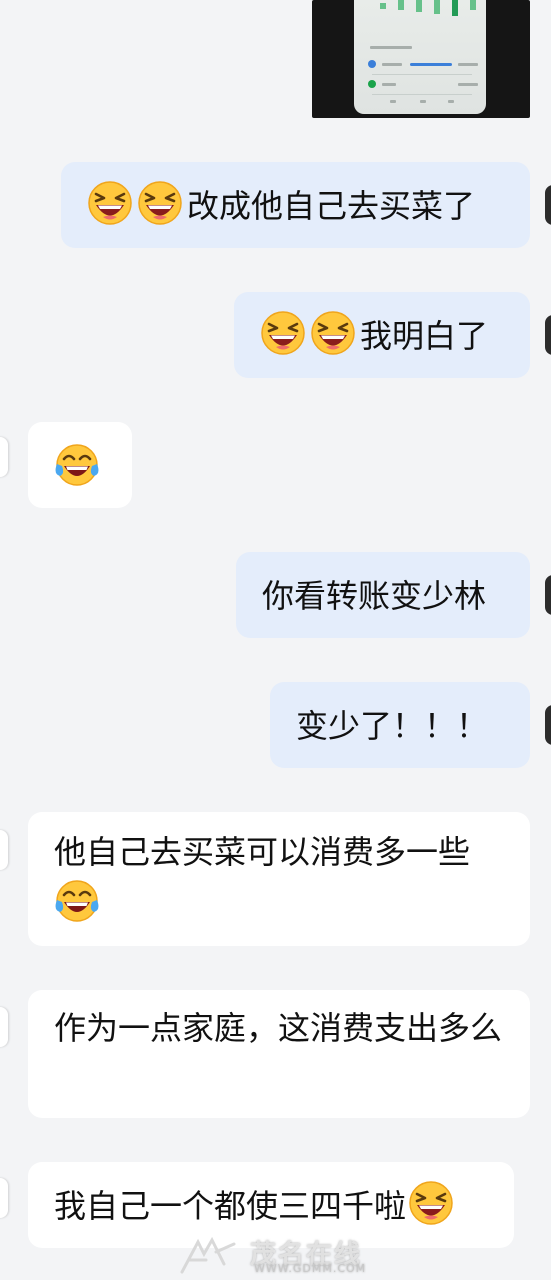  What do you see at coordinates (230, 1206) in the screenshot?
I see `message-text: 我自己一个都使三四千啦` at bounding box center [230, 1206].